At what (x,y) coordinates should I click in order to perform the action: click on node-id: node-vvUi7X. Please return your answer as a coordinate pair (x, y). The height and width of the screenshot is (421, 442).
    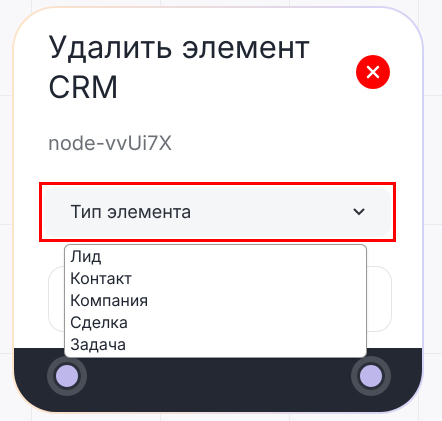
    Looking at the image, I should click on (110, 143).